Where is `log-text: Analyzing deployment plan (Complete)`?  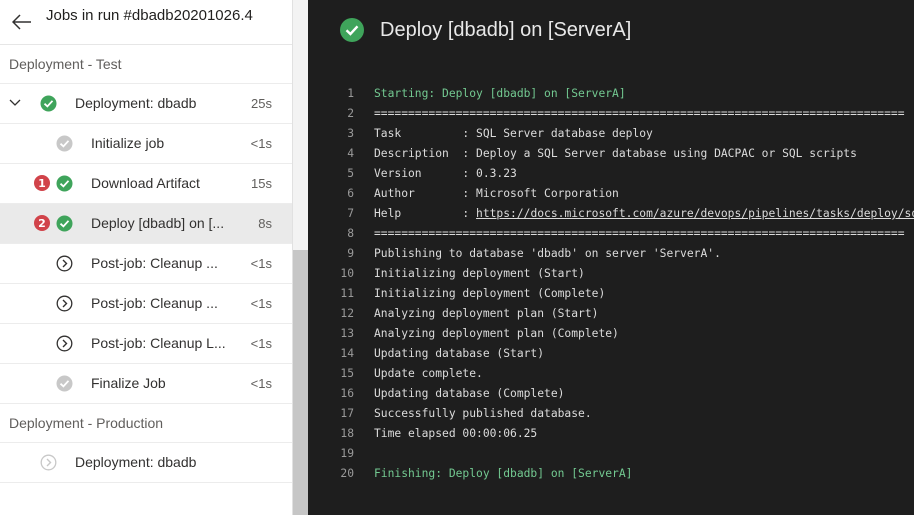
log-text: Analyzing deployment plan (Complete) is located at coordinates (496, 333).